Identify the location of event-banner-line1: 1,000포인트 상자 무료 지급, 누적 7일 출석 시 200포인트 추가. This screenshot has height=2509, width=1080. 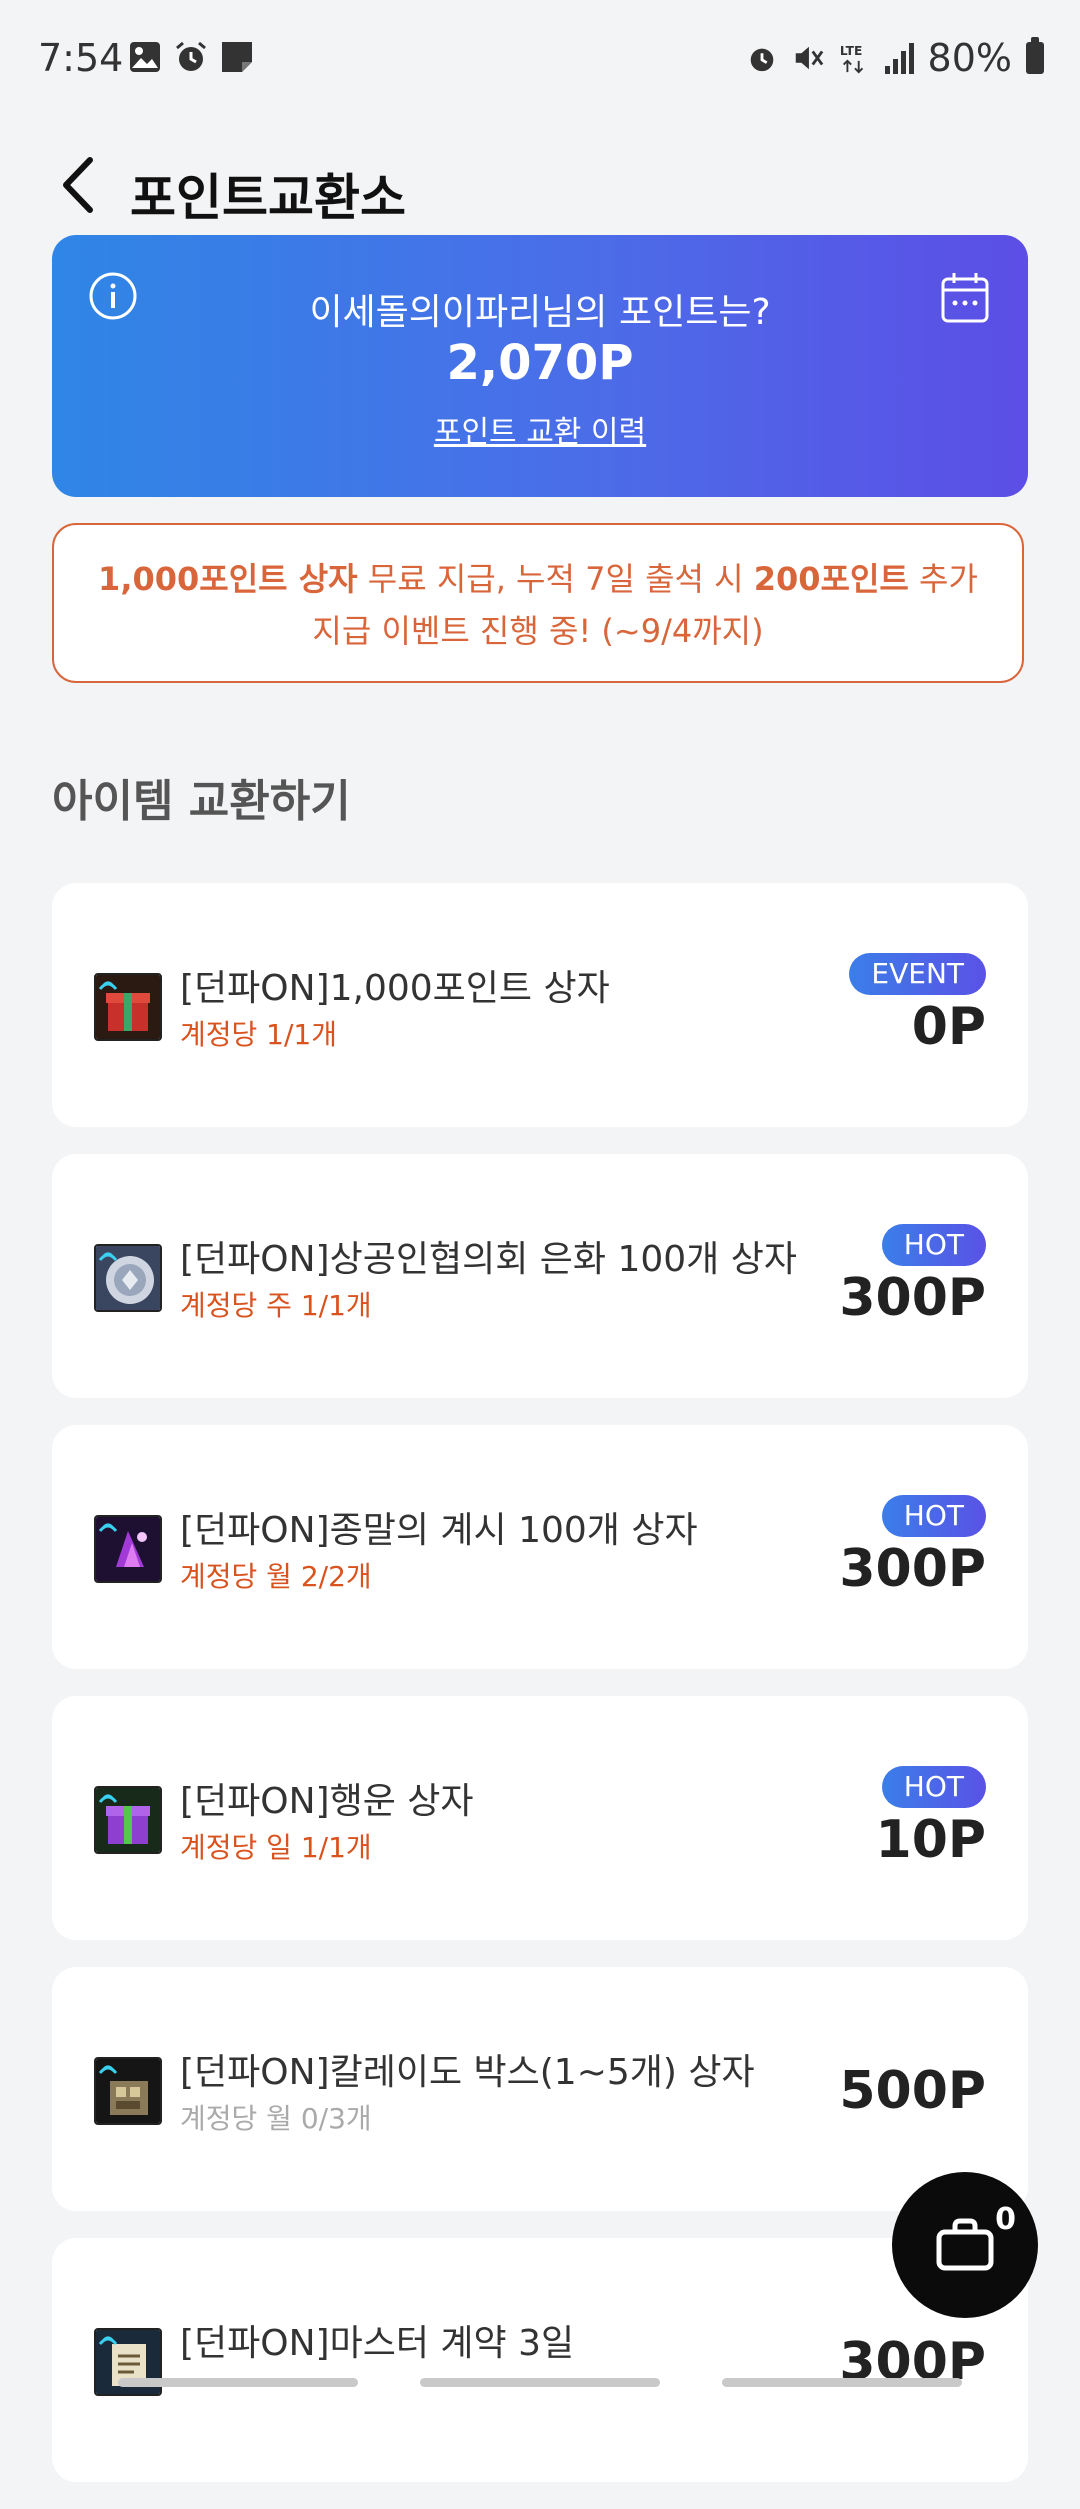
(538, 579).